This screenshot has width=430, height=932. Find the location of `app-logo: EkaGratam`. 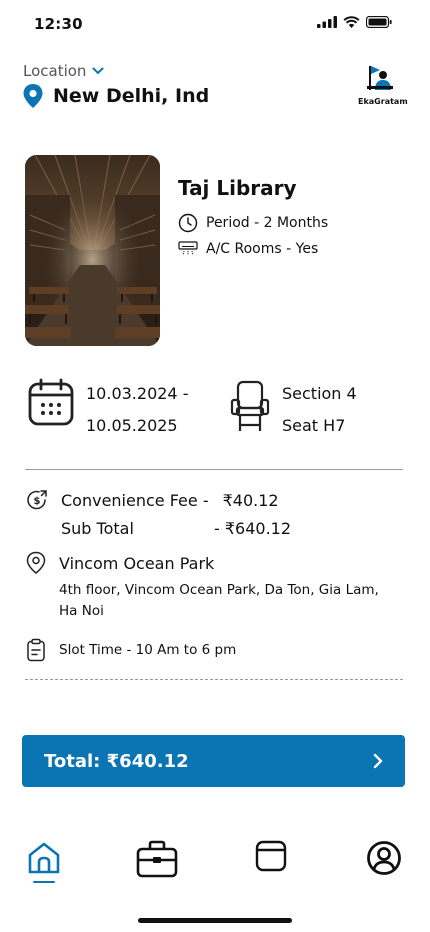

app-logo: EkaGratam is located at coordinates (383, 85).